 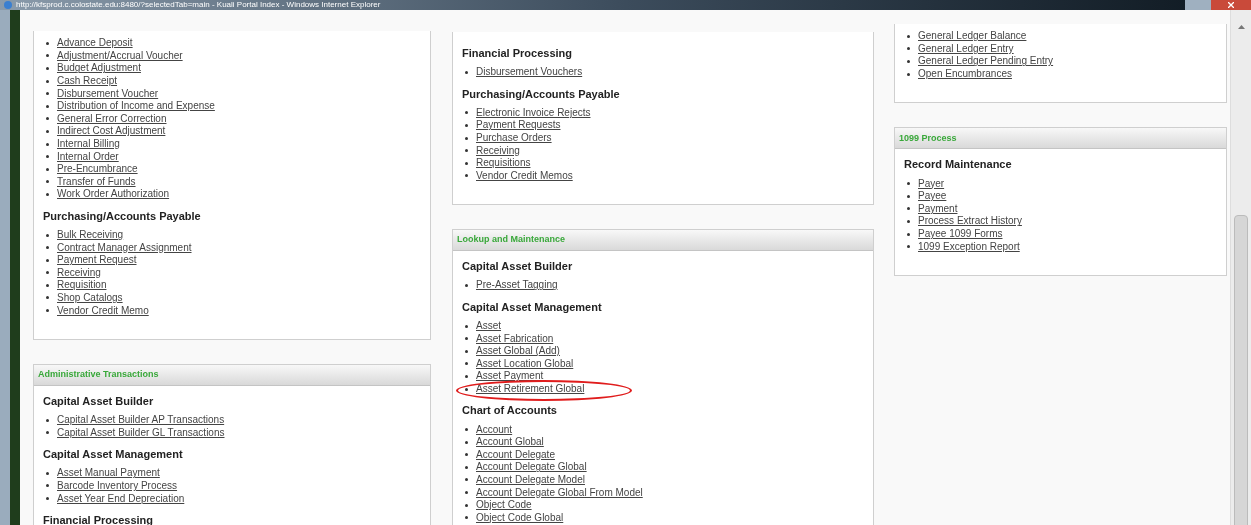 What do you see at coordinates (559, 492) in the screenshot?
I see `nav-link: Account Delegate Global From Model` at bounding box center [559, 492].